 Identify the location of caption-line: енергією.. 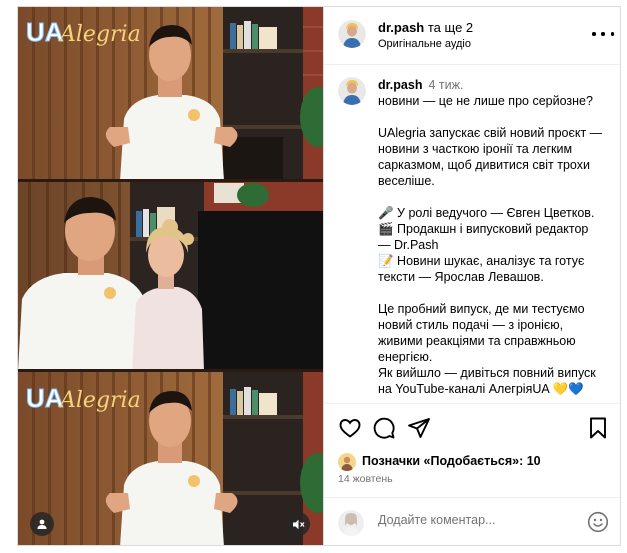
(405, 357).